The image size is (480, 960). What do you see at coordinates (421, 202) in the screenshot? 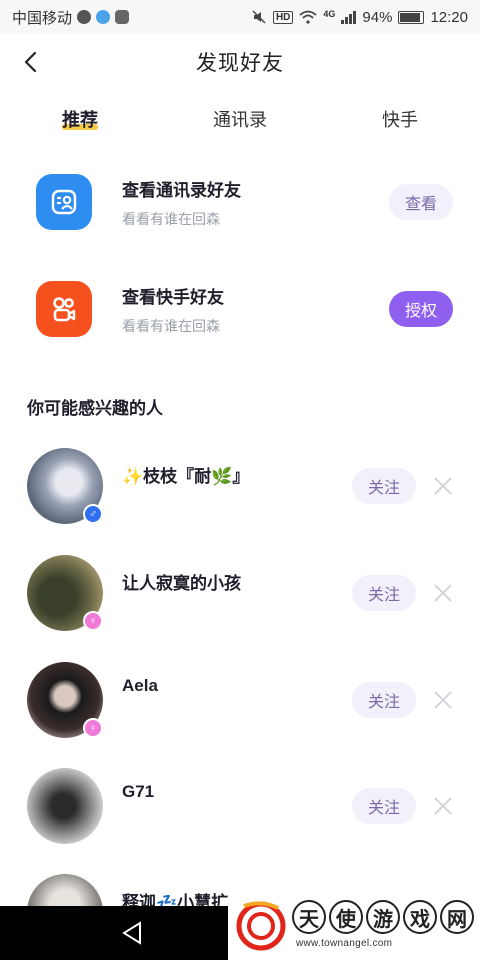
I see `view-contacts-button: 查看` at bounding box center [421, 202].